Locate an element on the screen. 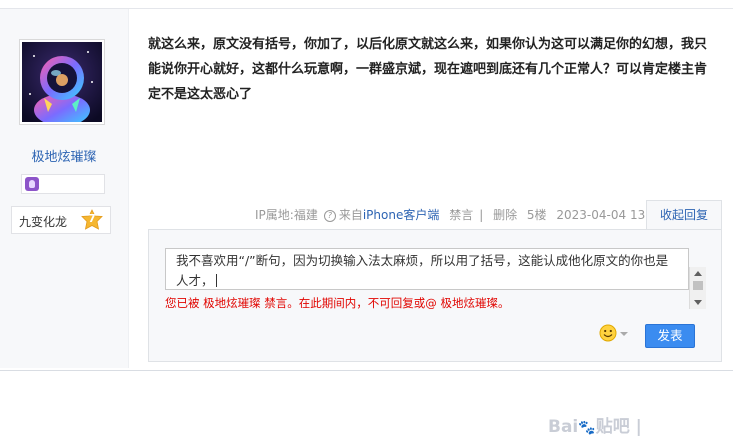  ip-location: IP属地:福建 is located at coordinates (286, 215).